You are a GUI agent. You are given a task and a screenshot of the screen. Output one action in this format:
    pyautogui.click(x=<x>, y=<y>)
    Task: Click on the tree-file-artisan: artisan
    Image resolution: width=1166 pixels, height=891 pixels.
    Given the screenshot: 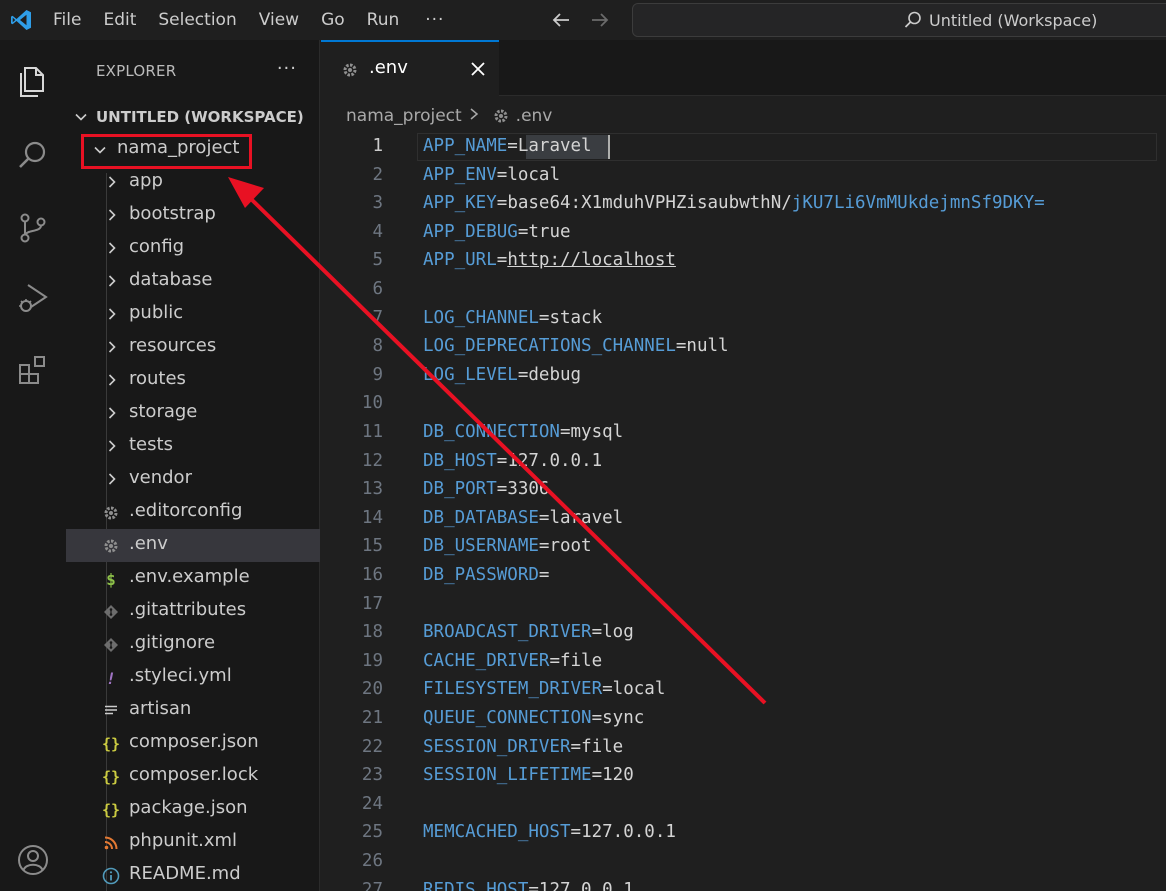 What is the action you would take?
    pyautogui.click(x=193, y=710)
    